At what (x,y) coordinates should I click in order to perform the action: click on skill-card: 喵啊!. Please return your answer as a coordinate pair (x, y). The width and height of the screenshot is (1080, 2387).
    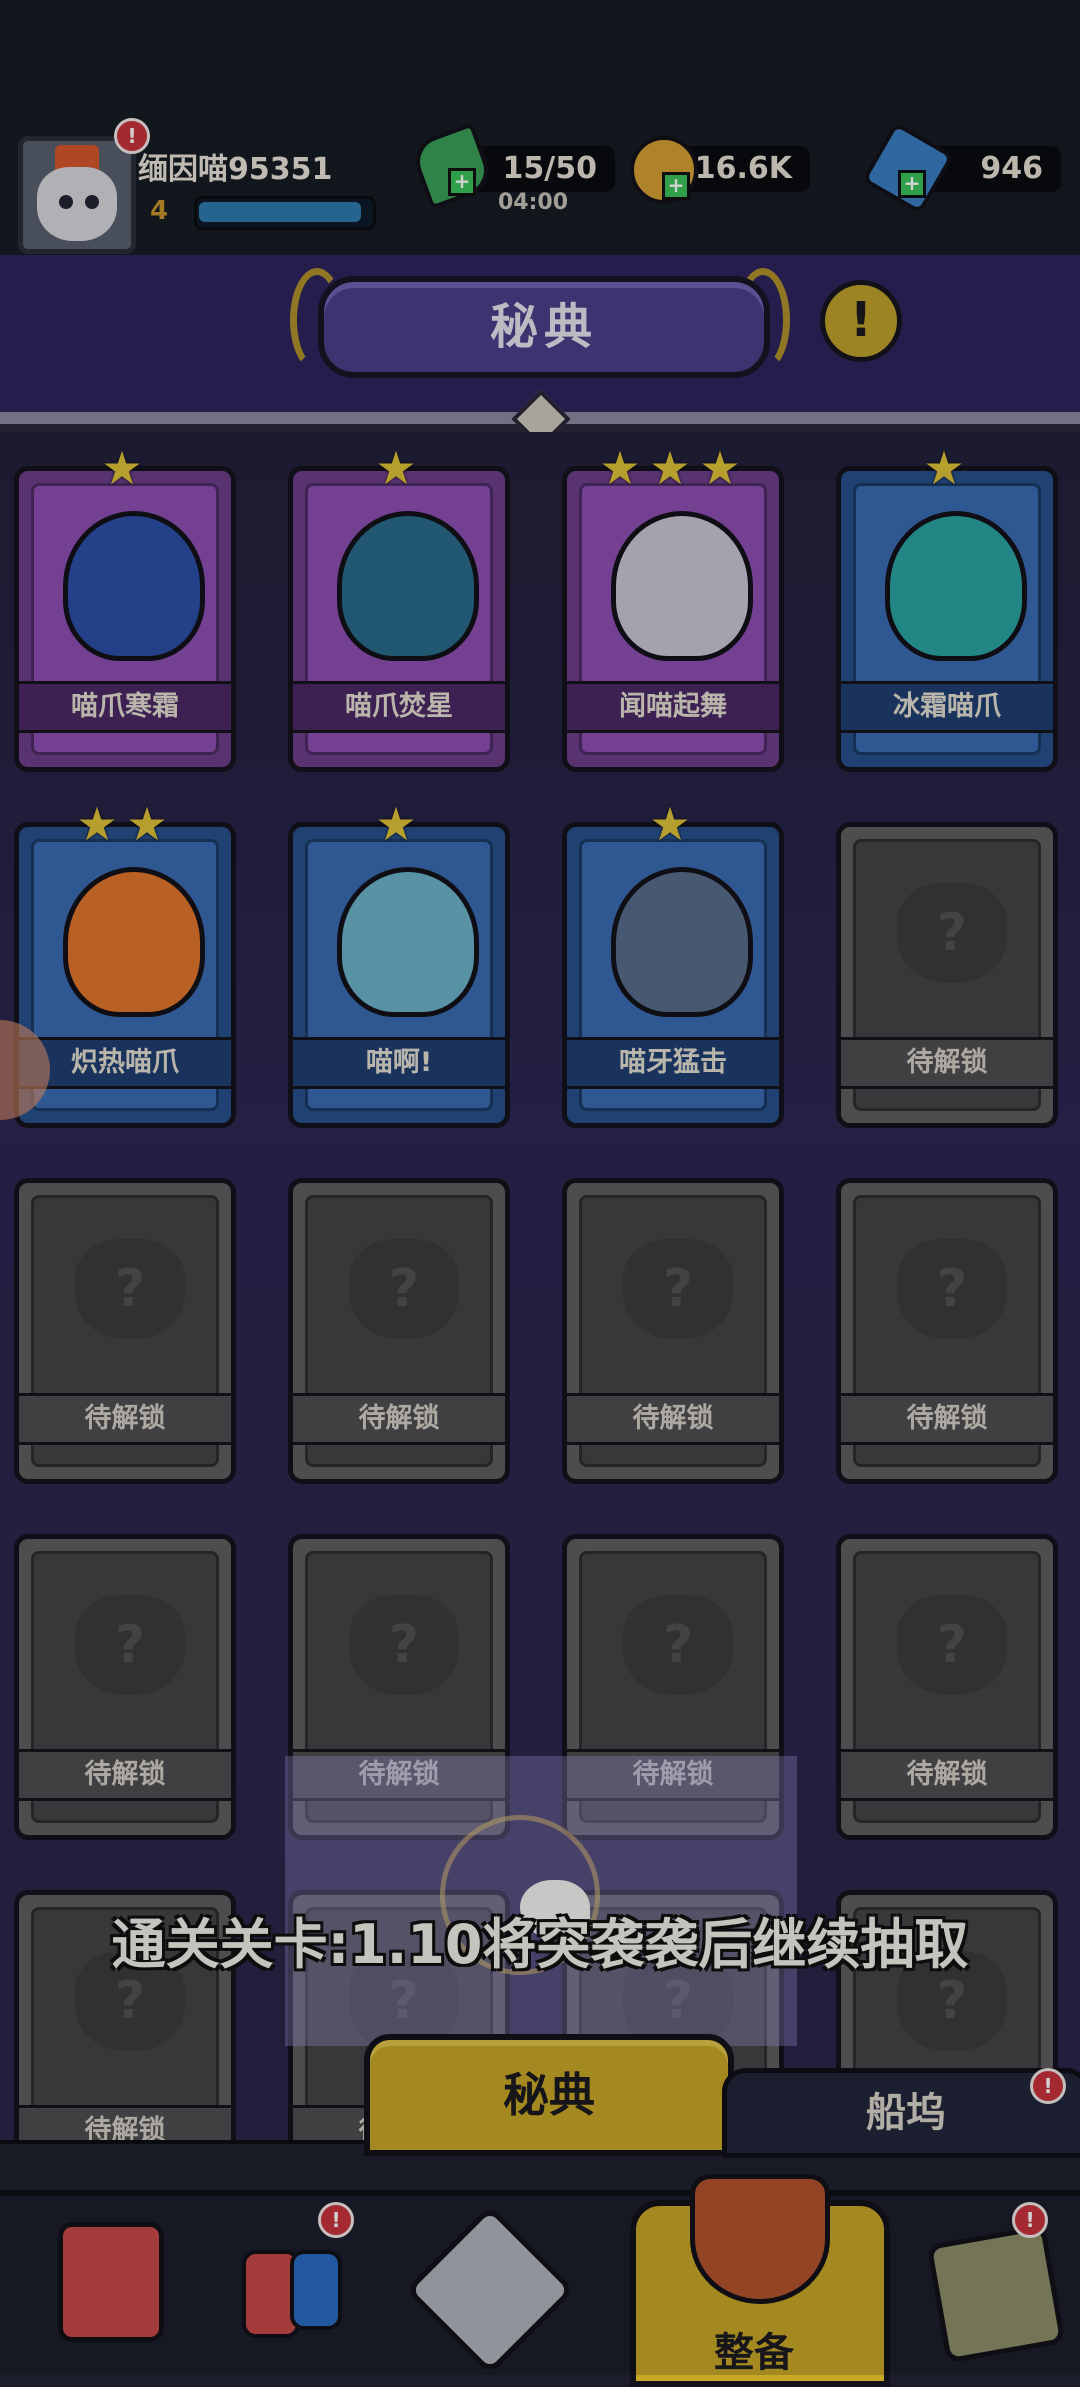
    Looking at the image, I should click on (399, 975).